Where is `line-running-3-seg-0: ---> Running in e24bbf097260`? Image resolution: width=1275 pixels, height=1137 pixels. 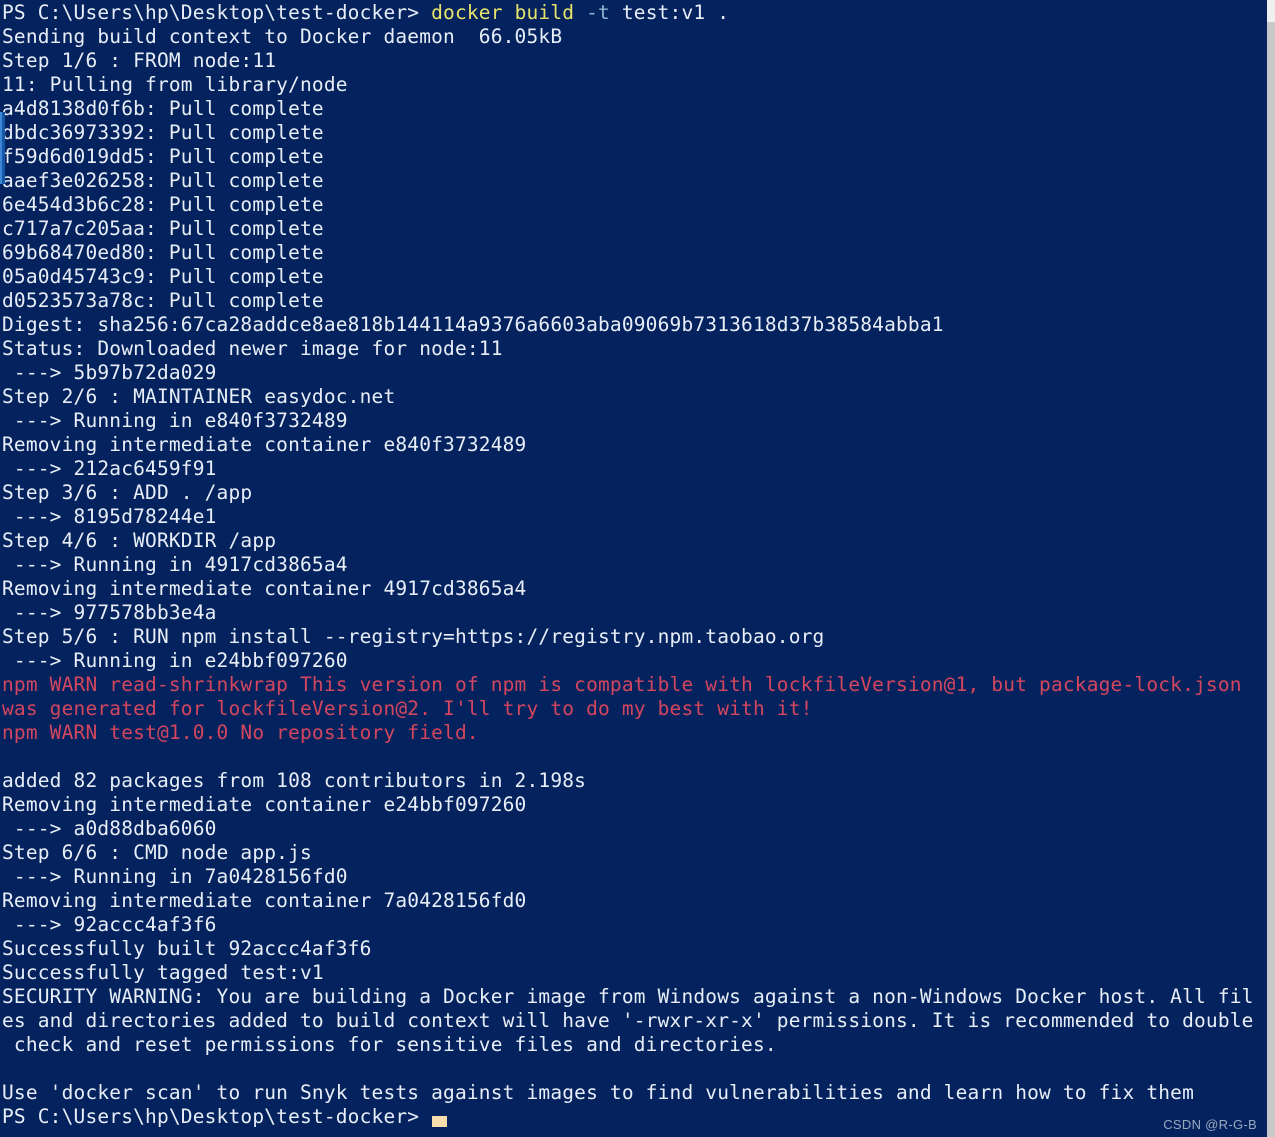 line-running-3-seg-0: ---> Running in e24bbf097260 is located at coordinates (175, 660).